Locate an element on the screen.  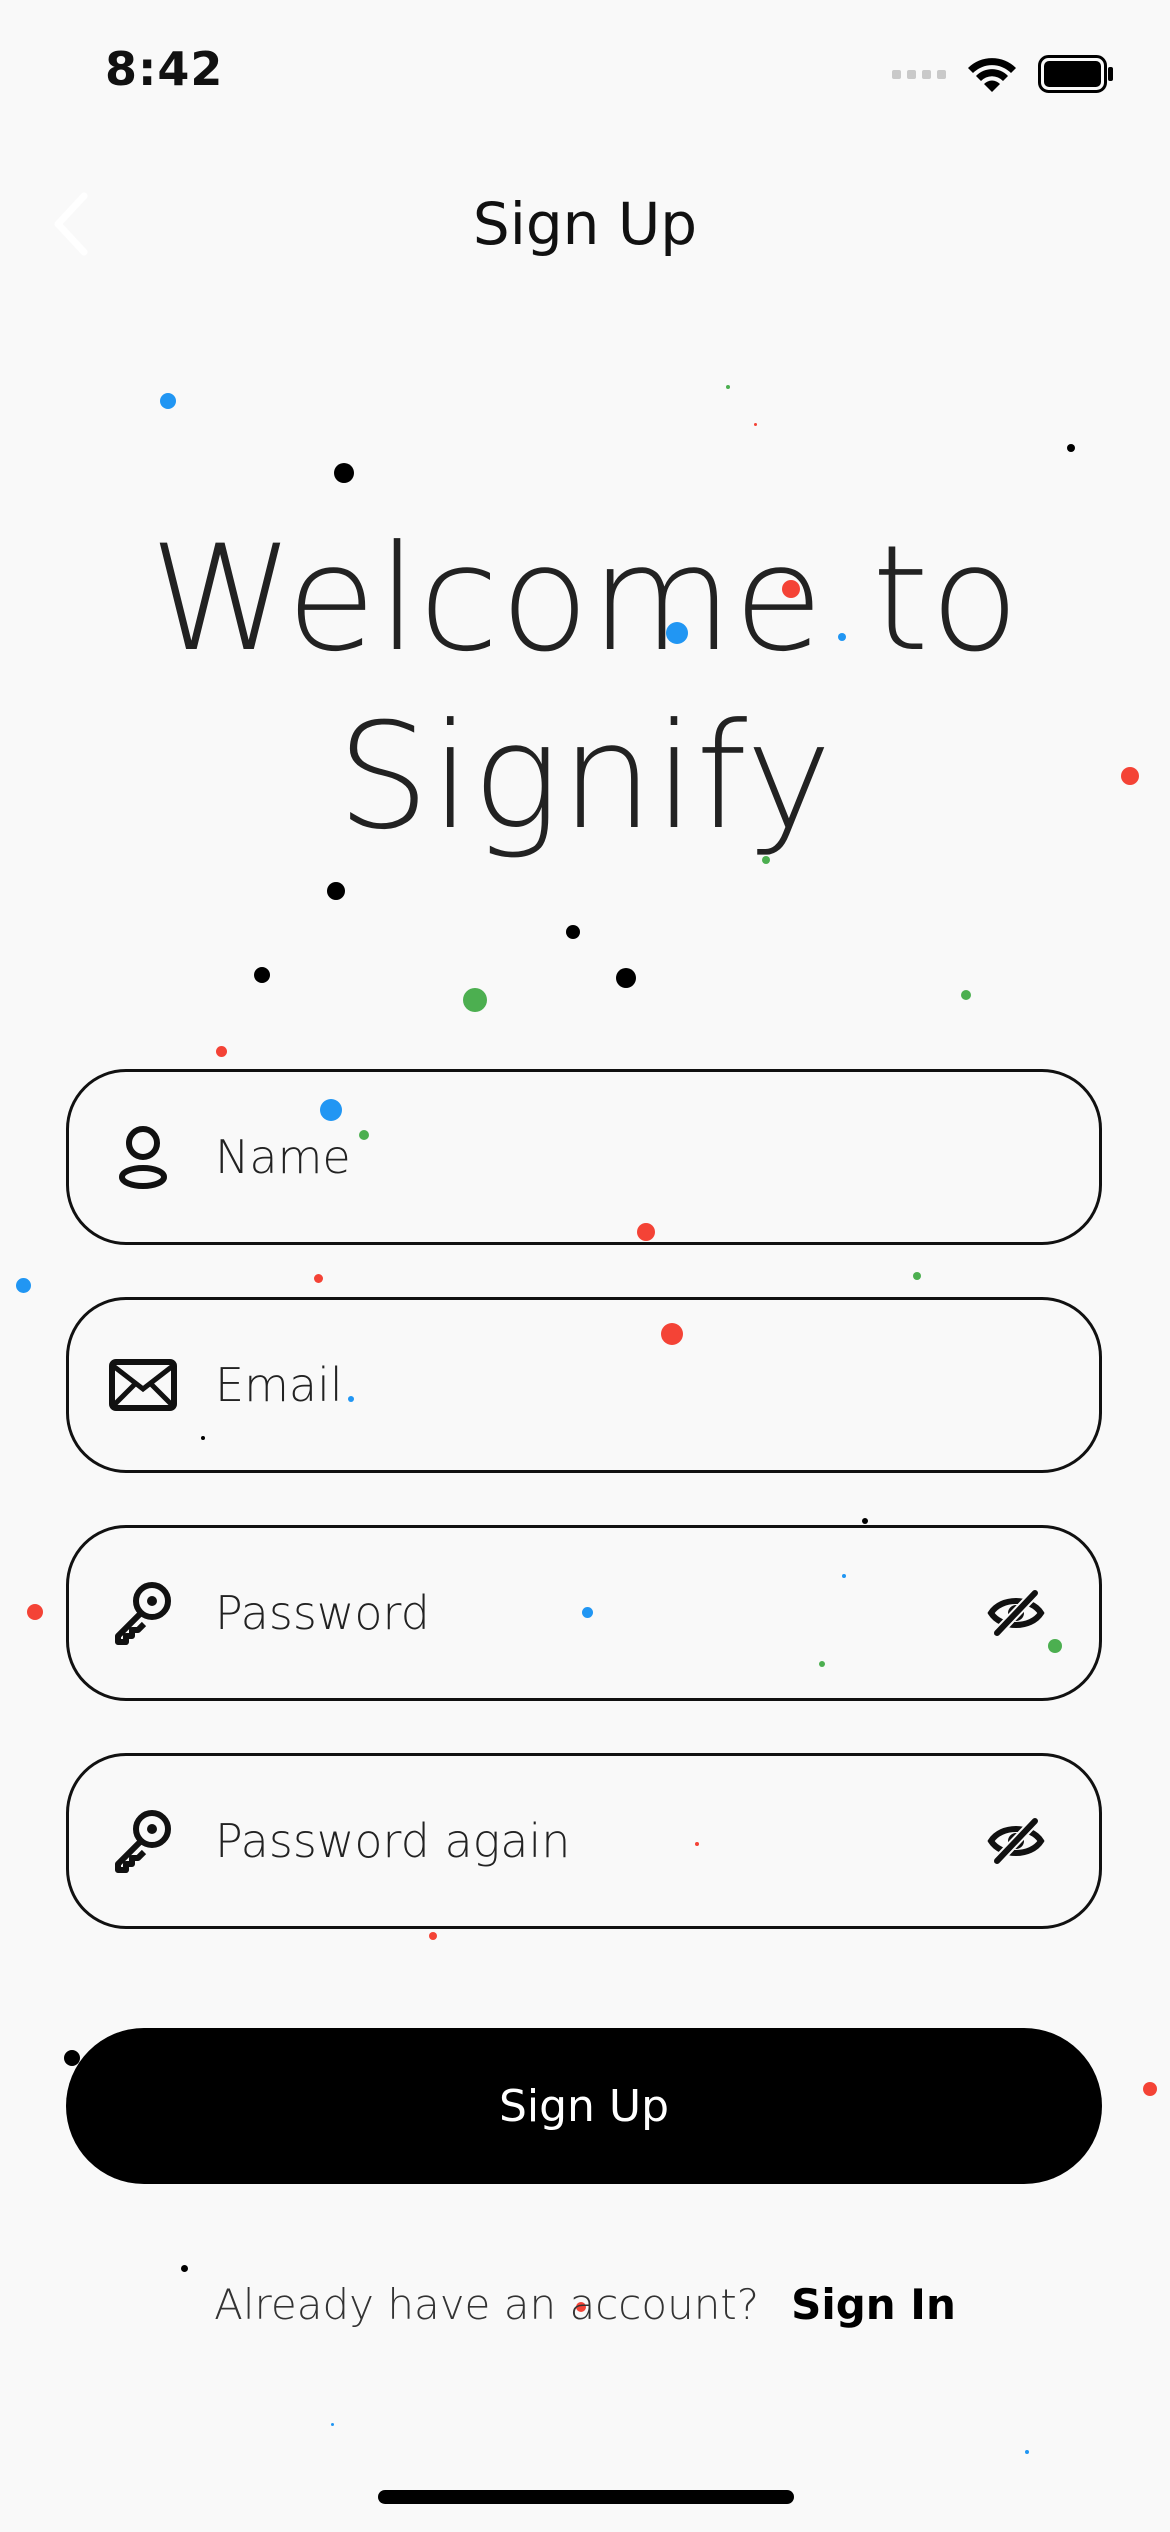
user-icon is located at coordinates (143, 1157).